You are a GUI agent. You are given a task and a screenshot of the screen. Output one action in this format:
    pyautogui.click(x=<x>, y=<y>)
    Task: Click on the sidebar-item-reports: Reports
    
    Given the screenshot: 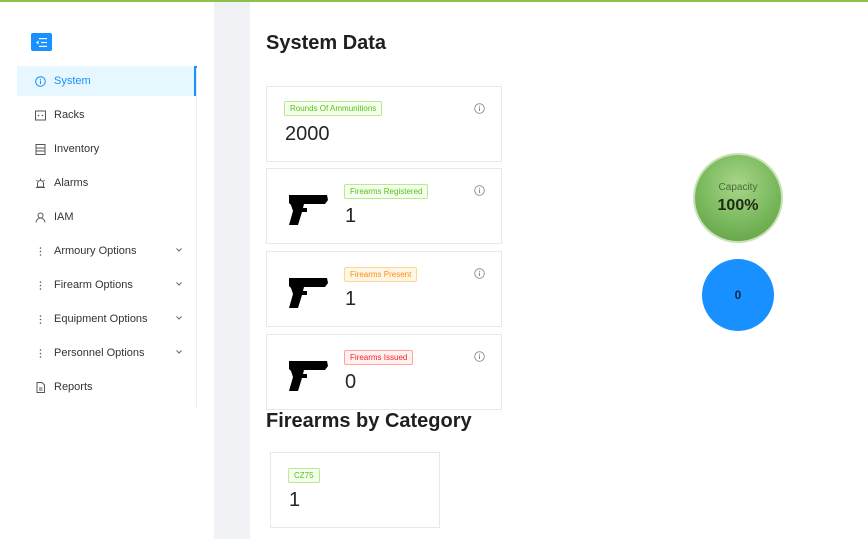 What is the action you would take?
    pyautogui.click(x=107, y=387)
    